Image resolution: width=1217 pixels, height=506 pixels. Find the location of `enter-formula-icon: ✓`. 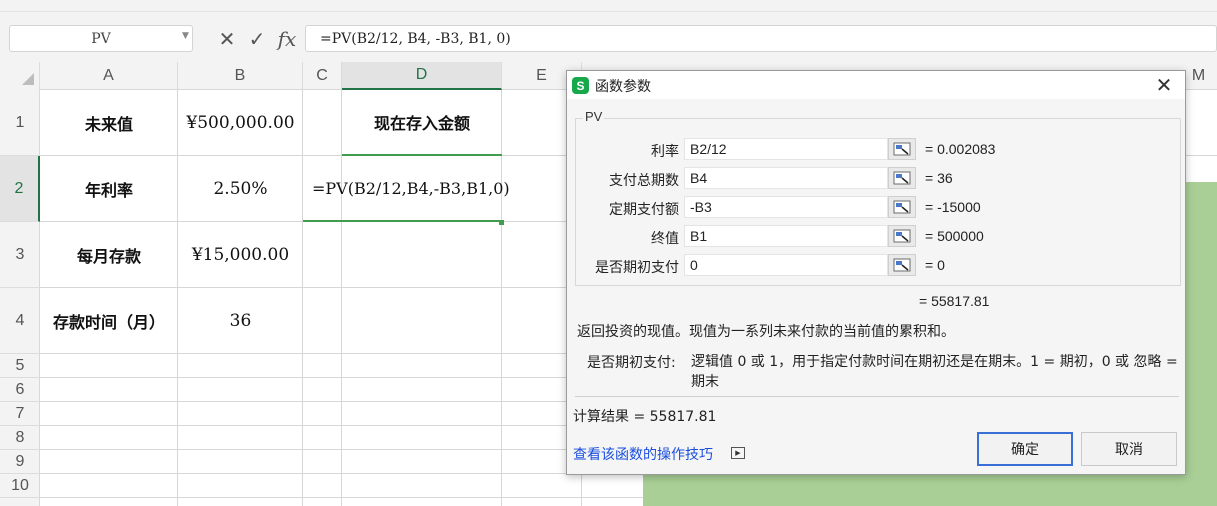

enter-formula-icon: ✓ is located at coordinates (257, 39).